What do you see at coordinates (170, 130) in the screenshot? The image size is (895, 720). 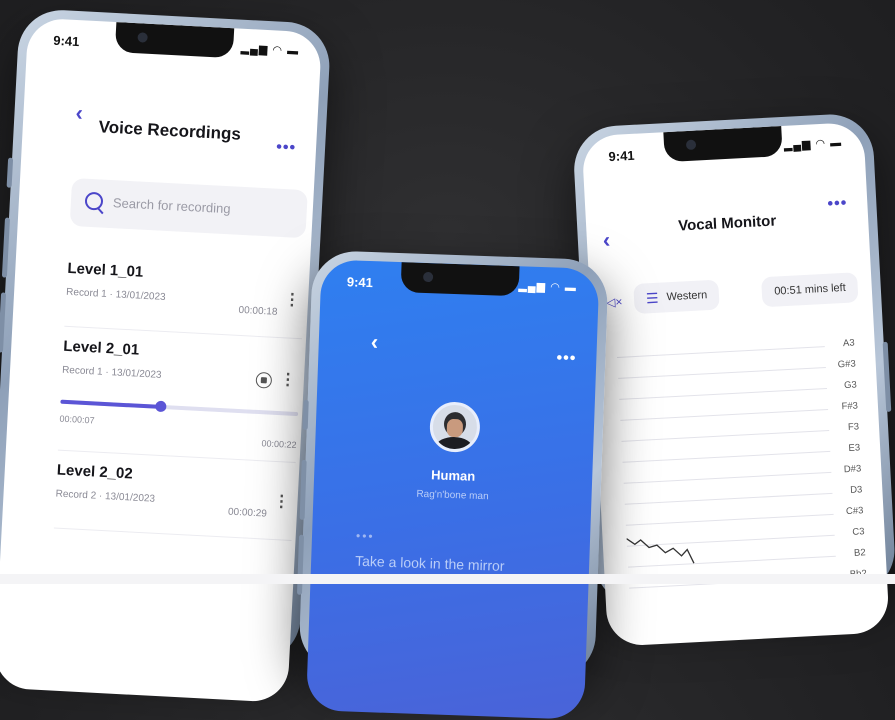 I see `page-title: Voice Recordings` at bounding box center [170, 130].